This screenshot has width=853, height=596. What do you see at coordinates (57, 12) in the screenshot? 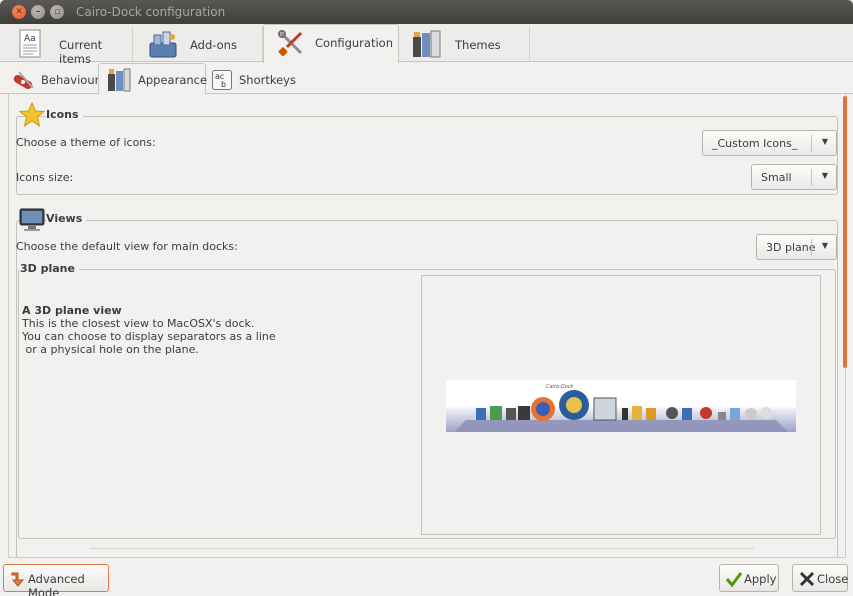
I see `window-maximize-button: ▫` at bounding box center [57, 12].